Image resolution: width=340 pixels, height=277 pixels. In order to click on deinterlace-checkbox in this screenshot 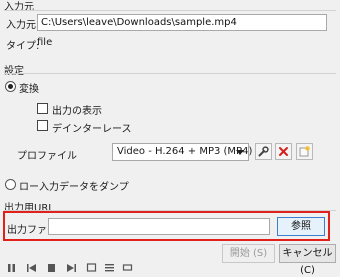, I will do `click(42, 125)`.